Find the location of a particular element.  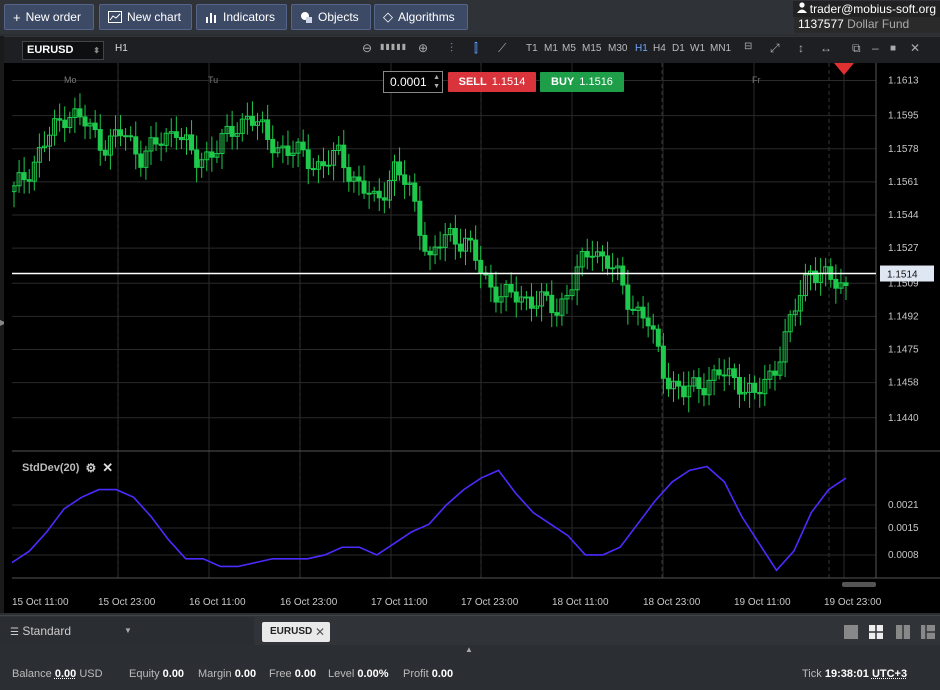

timezone: UTC+3 is located at coordinates (889, 674).